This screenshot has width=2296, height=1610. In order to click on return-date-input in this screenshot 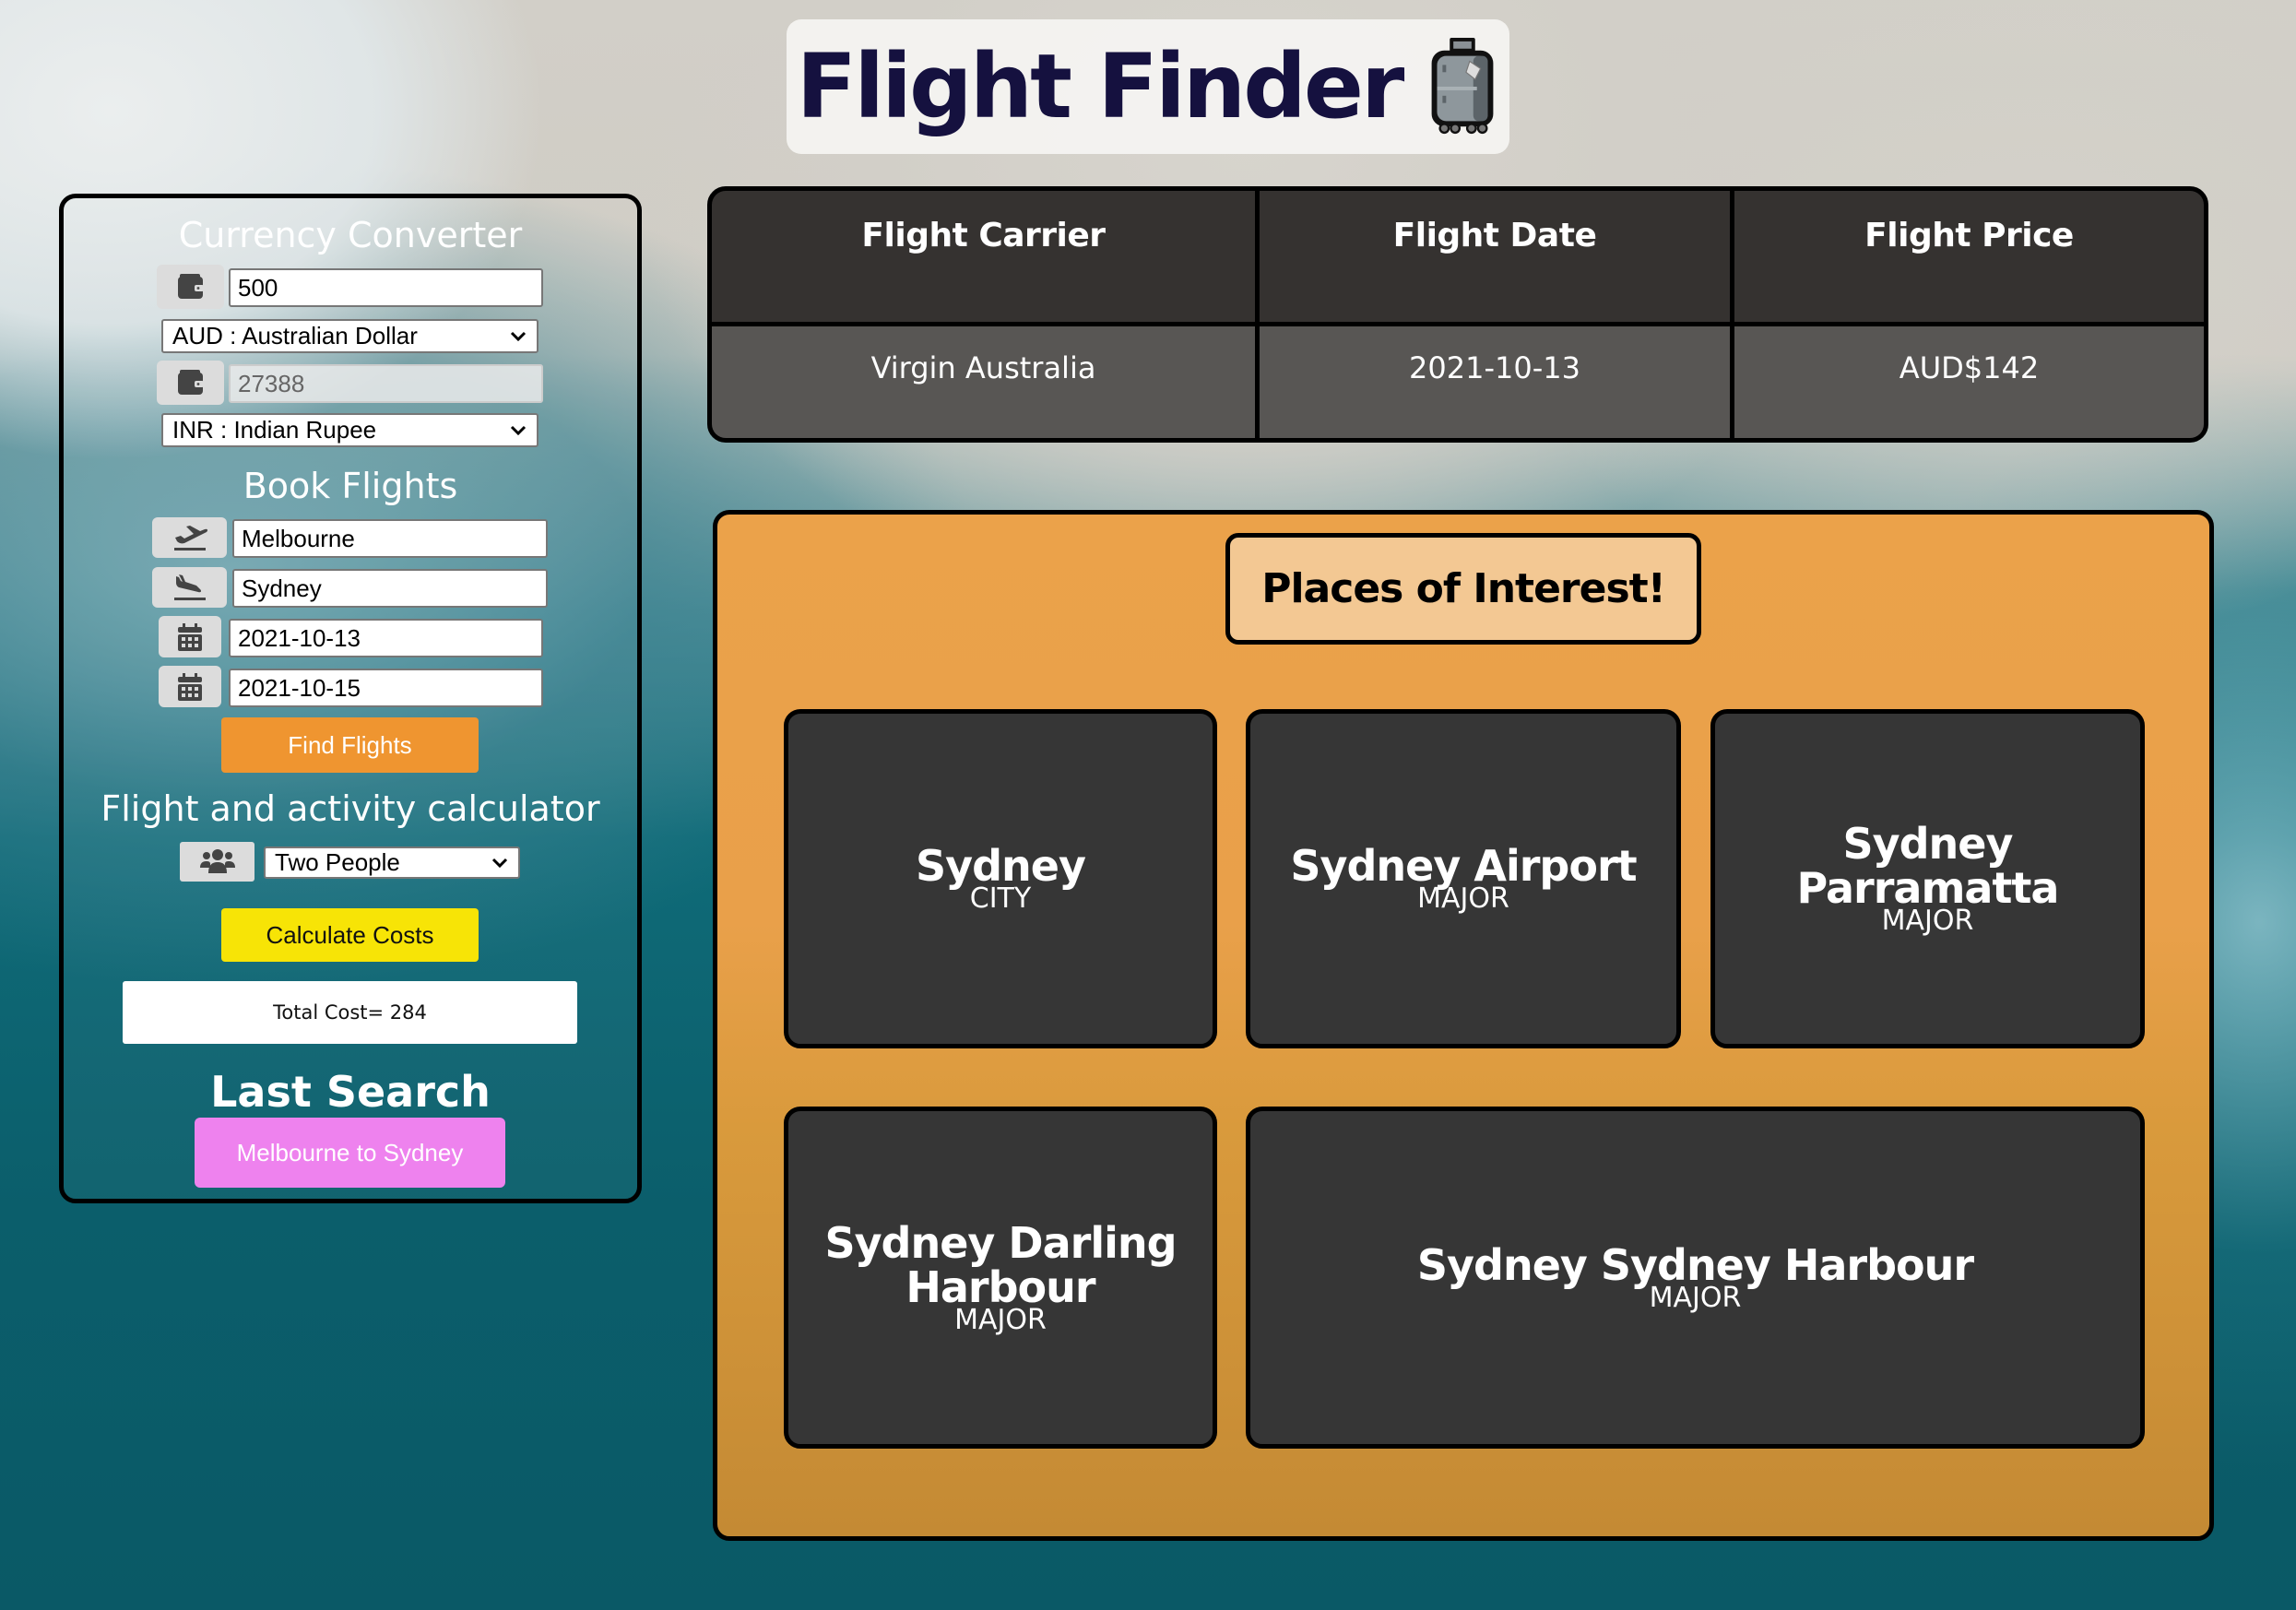, I will do `click(386, 688)`.